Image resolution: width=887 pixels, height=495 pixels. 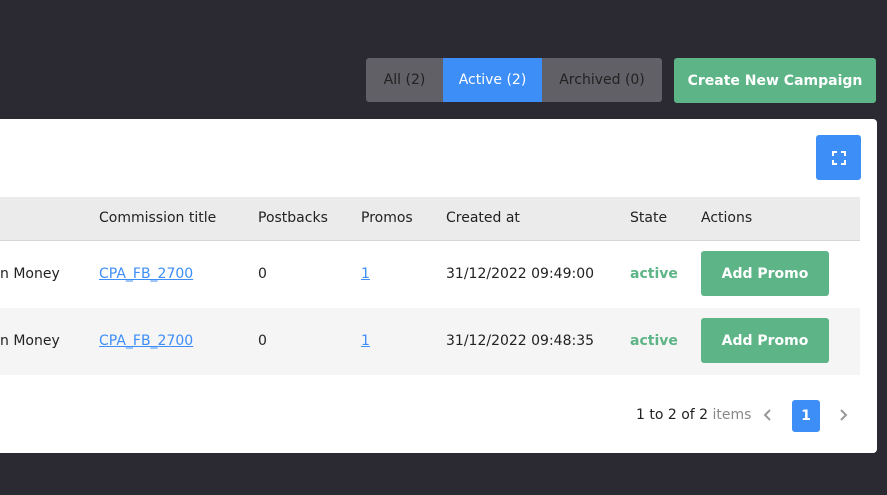 I want to click on pagination-summary: 1 to 2 of 2 items, so click(x=693, y=415).